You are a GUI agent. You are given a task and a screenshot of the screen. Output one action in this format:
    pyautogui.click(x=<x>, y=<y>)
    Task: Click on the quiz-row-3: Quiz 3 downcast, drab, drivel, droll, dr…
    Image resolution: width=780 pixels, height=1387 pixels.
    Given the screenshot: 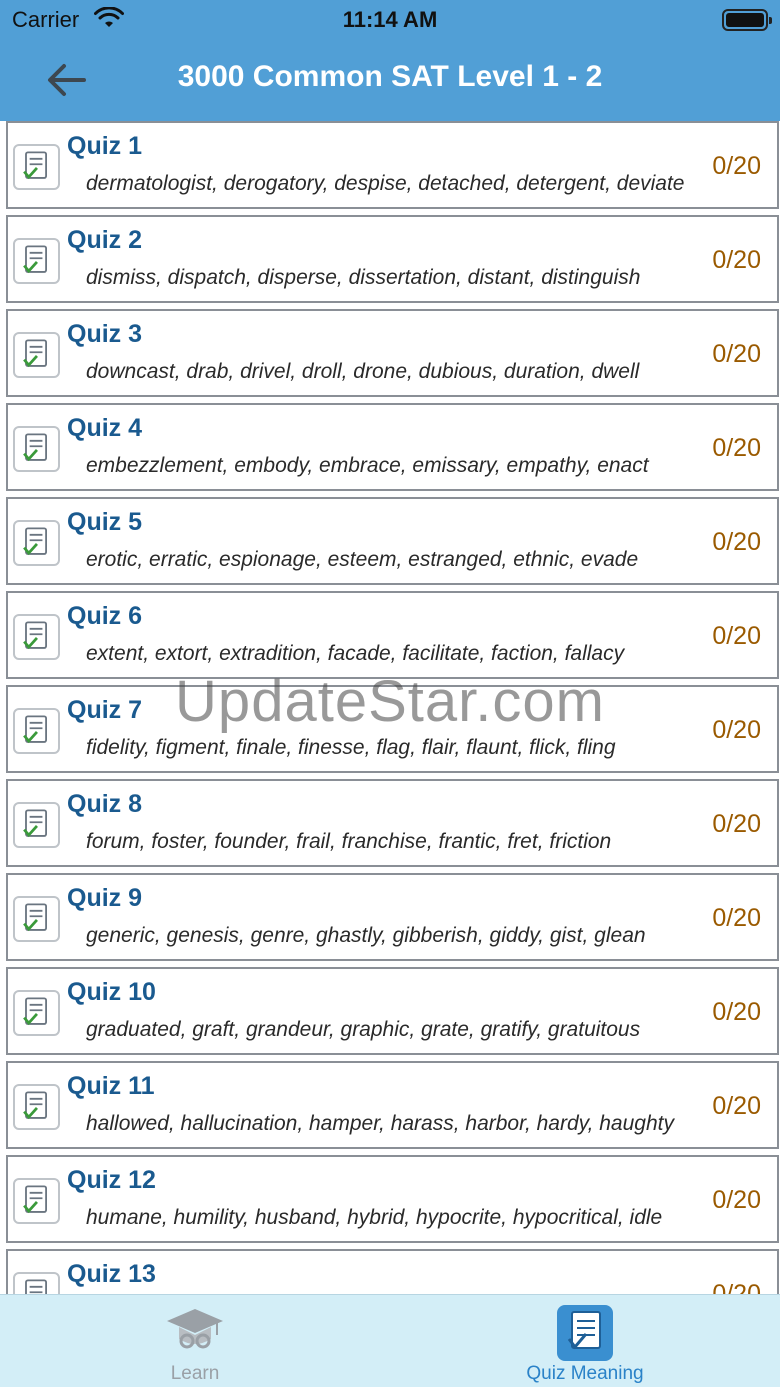 What is the action you would take?
    pyautogui.click(x=392, y=353)
    